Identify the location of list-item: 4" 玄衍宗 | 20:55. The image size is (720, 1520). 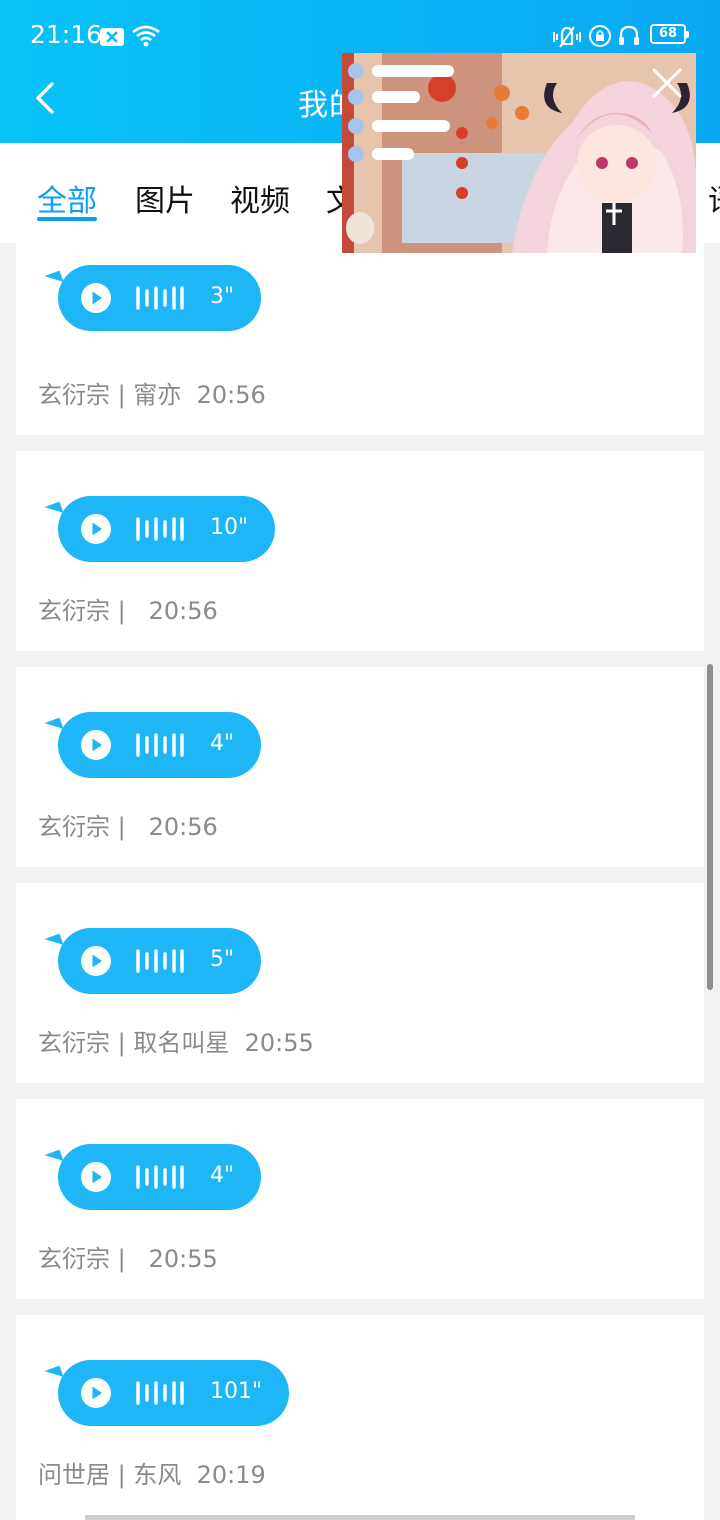
(360, 1199).